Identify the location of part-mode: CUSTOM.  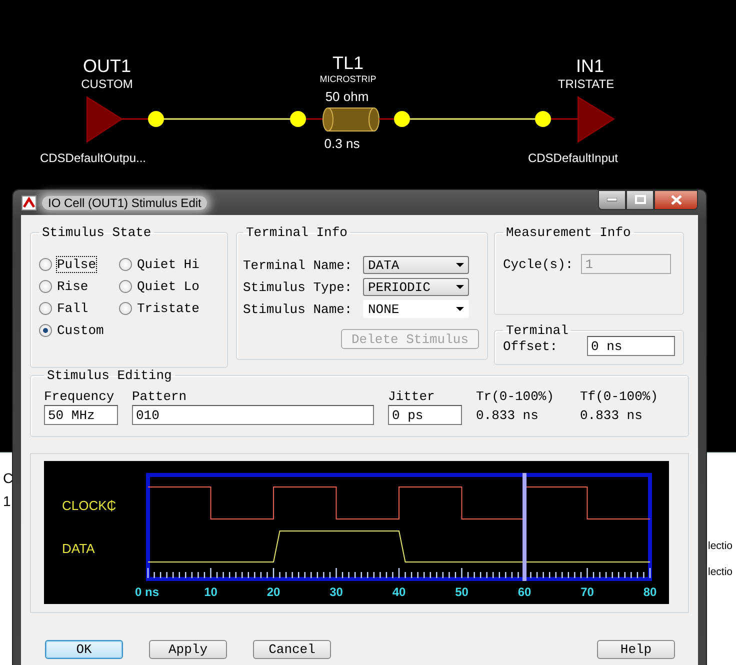
(107, 84).